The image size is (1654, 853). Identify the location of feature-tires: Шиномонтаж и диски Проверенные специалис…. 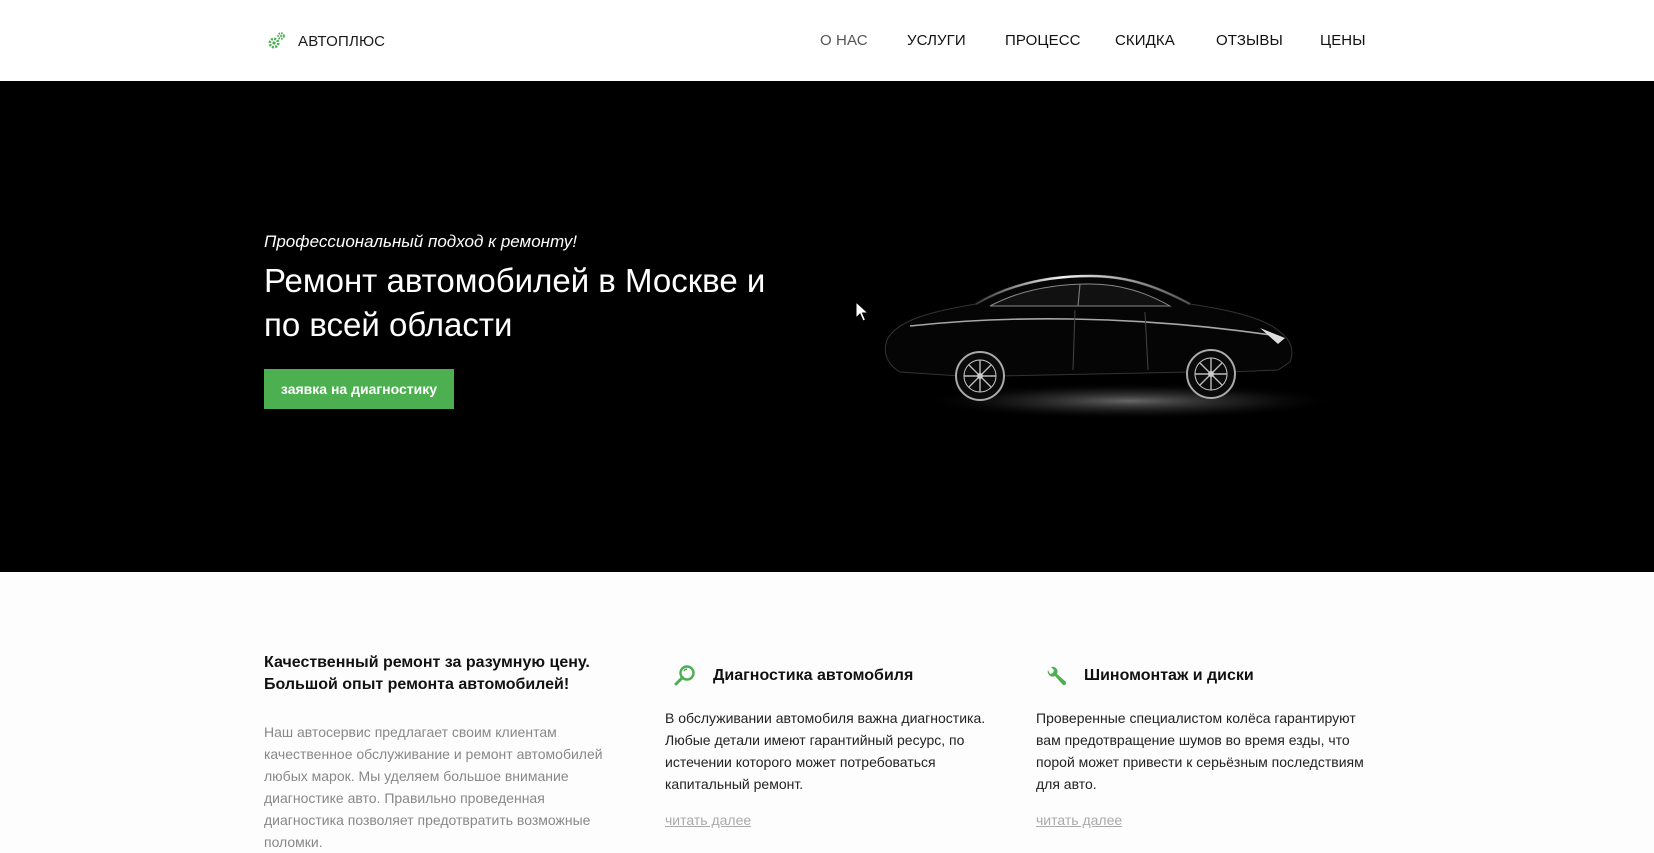
(1206, 746).